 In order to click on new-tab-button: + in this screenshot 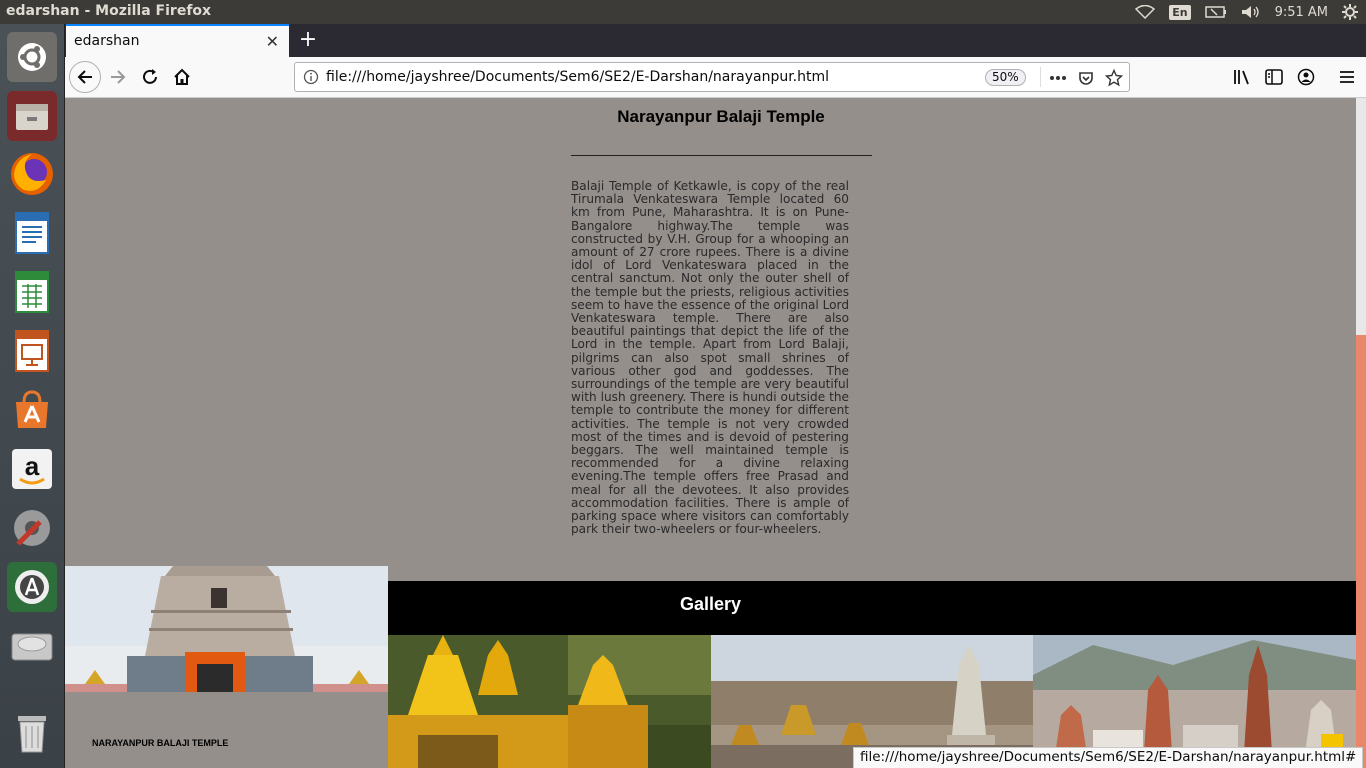, I will do `click(308, 40)`.